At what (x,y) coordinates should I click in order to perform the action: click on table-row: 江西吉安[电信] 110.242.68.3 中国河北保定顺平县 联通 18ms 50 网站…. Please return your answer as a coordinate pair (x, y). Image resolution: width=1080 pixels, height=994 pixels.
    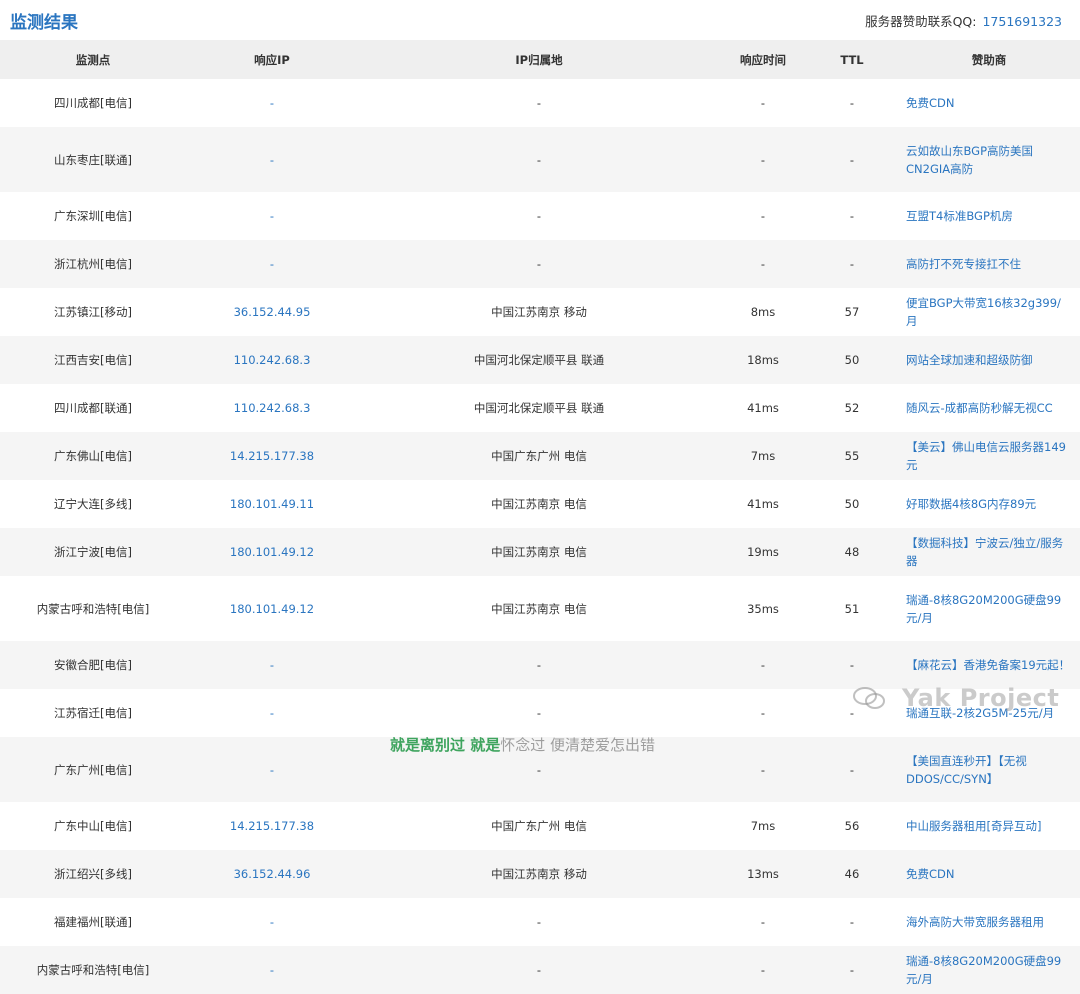
    Looking at the image, I should click on (540, 360).